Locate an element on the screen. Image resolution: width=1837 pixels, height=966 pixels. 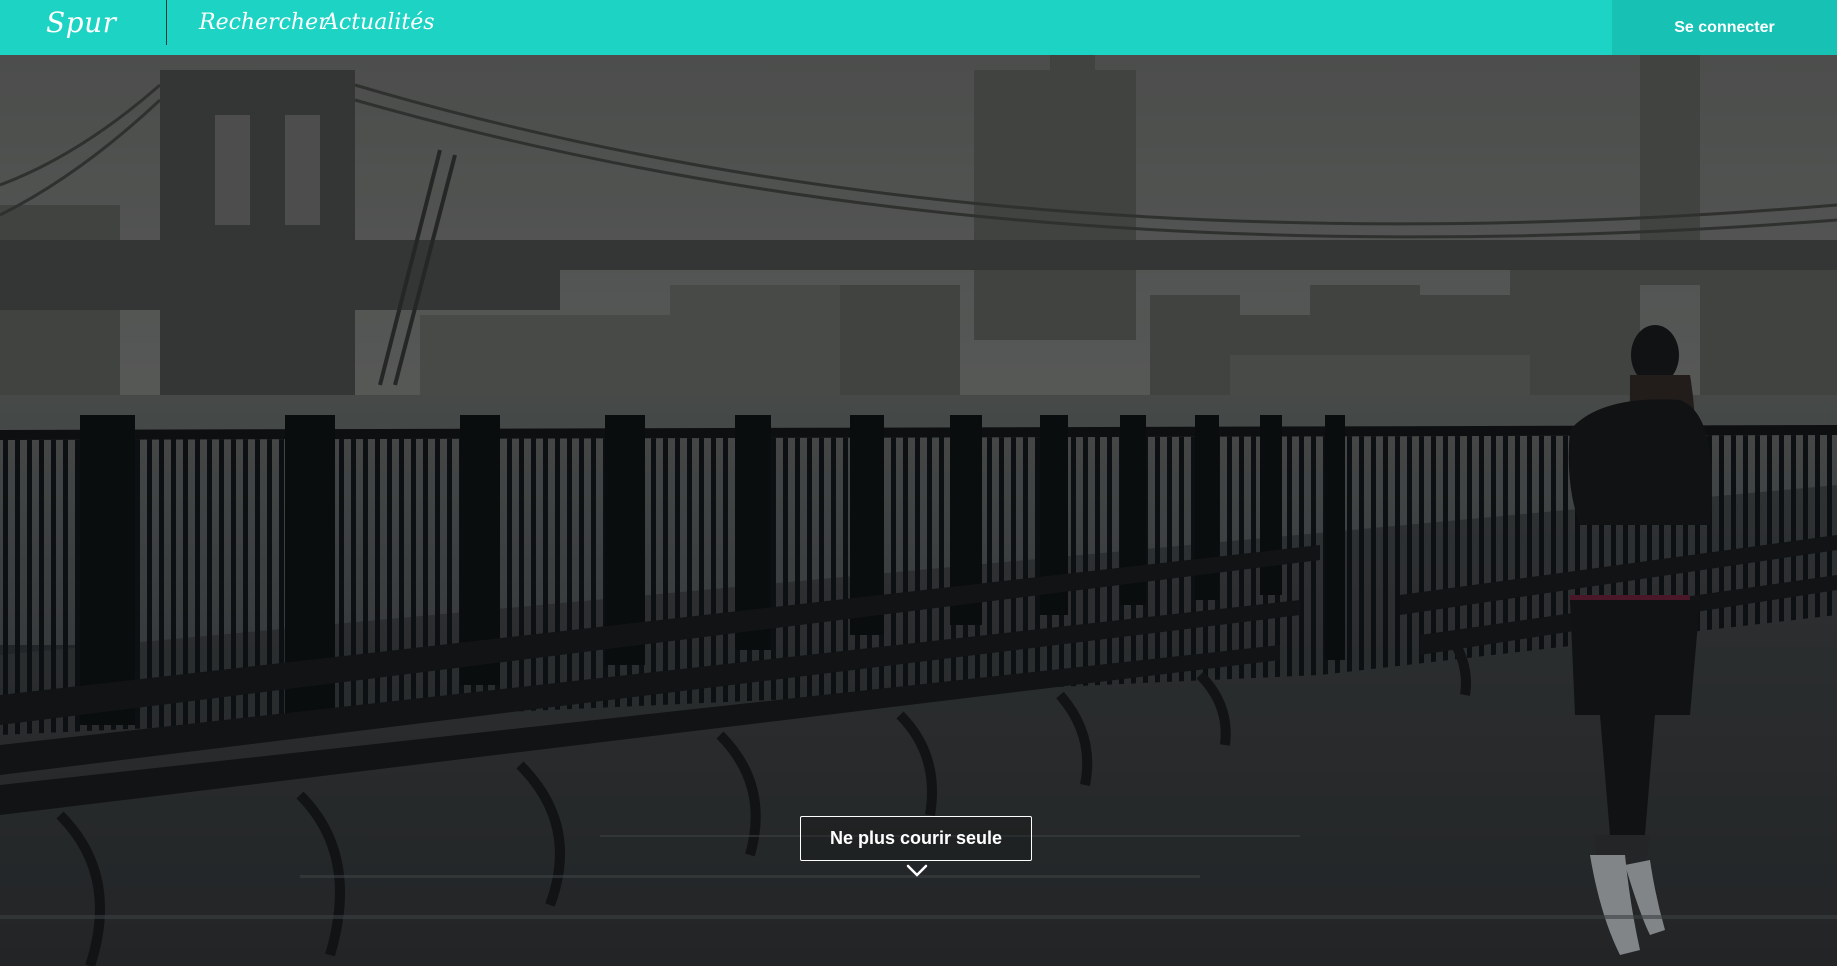
chevron-down-icon is located at coordinates (917, 871).